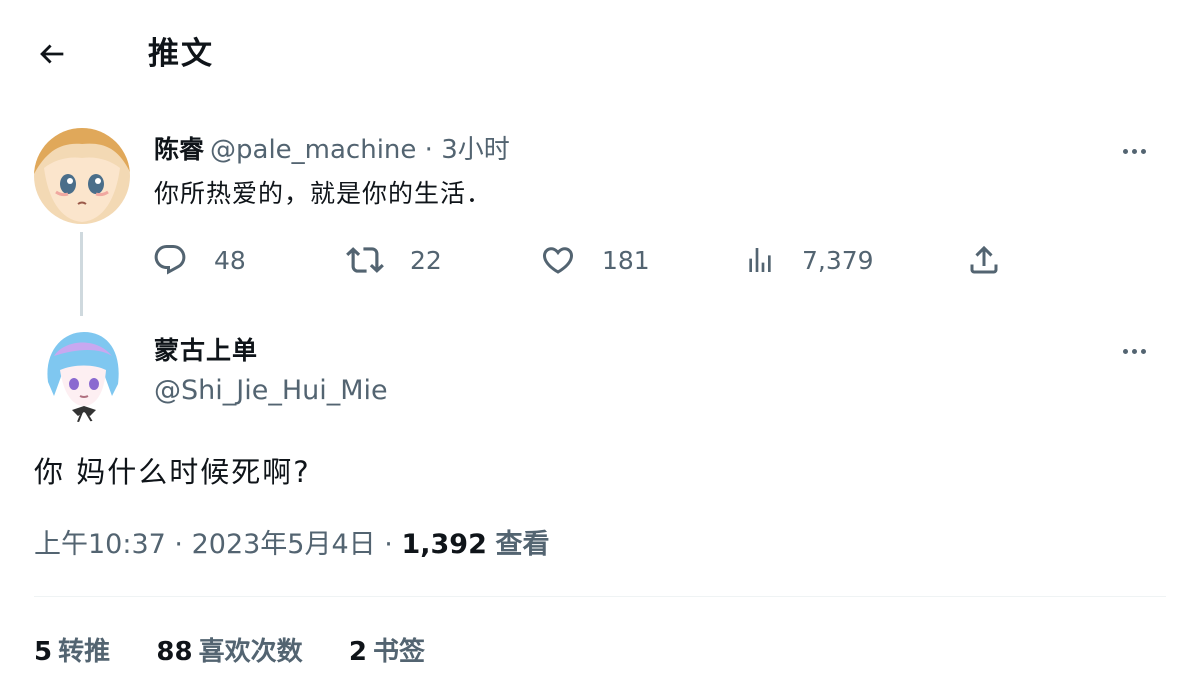 This screenshot has width=1198, height=700. I want to click on views-count: 1,392, so click(444, 544).